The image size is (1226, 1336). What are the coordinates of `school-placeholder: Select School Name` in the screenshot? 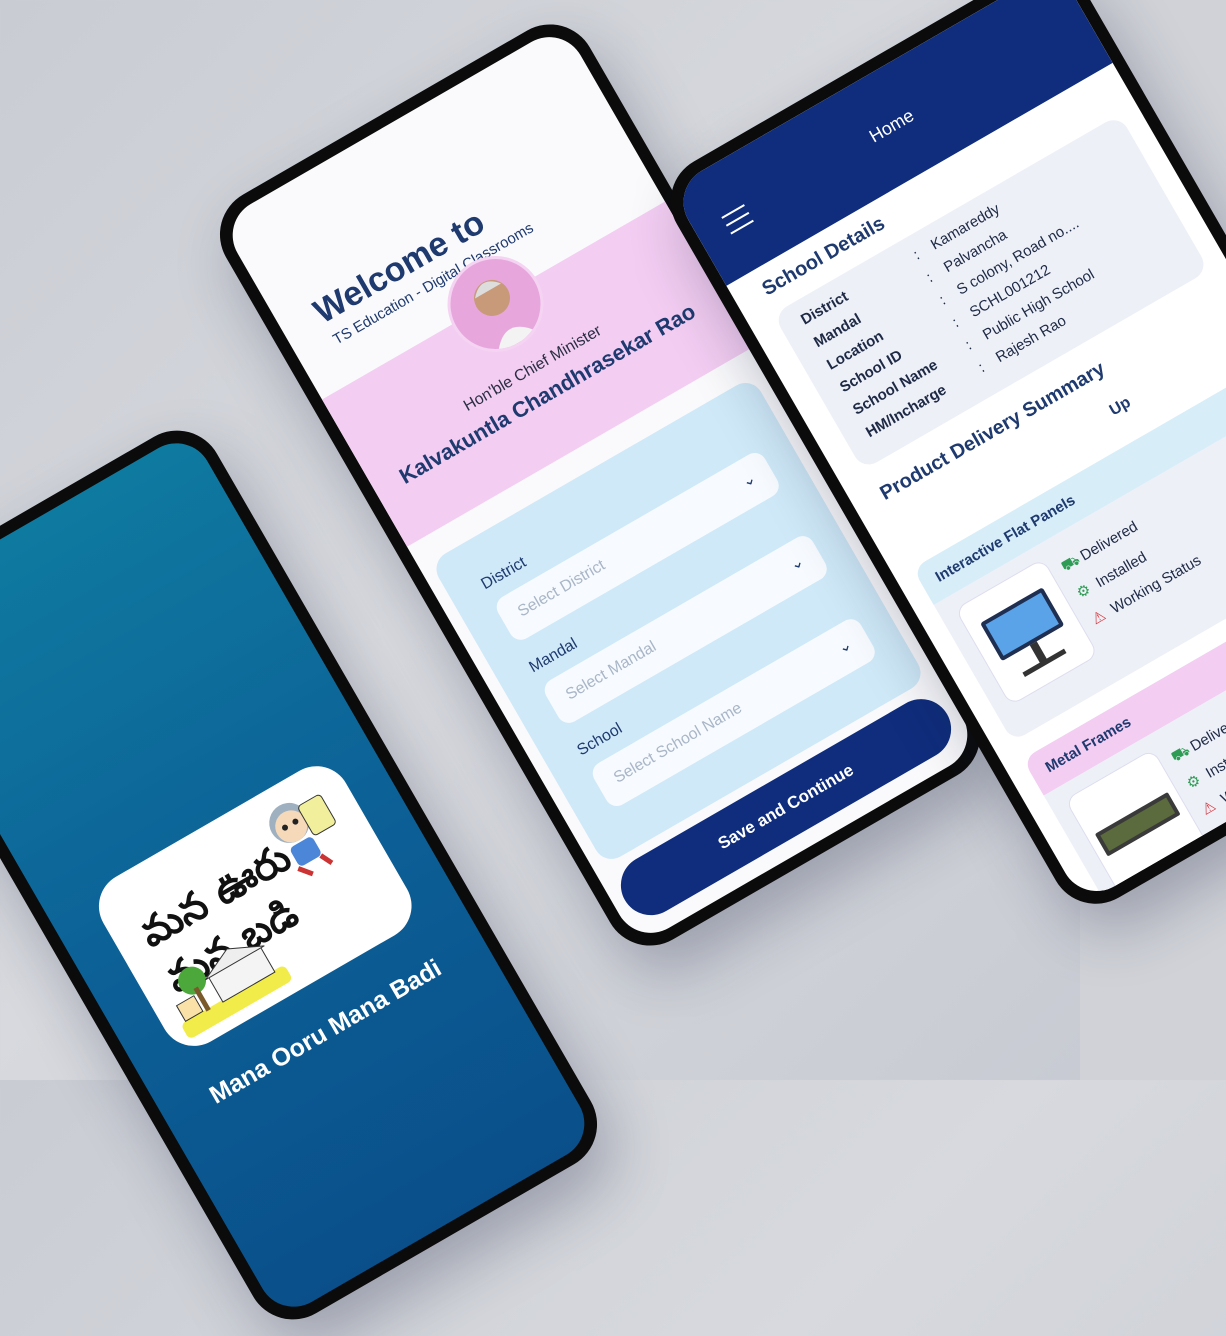 It's located at (677, 743).